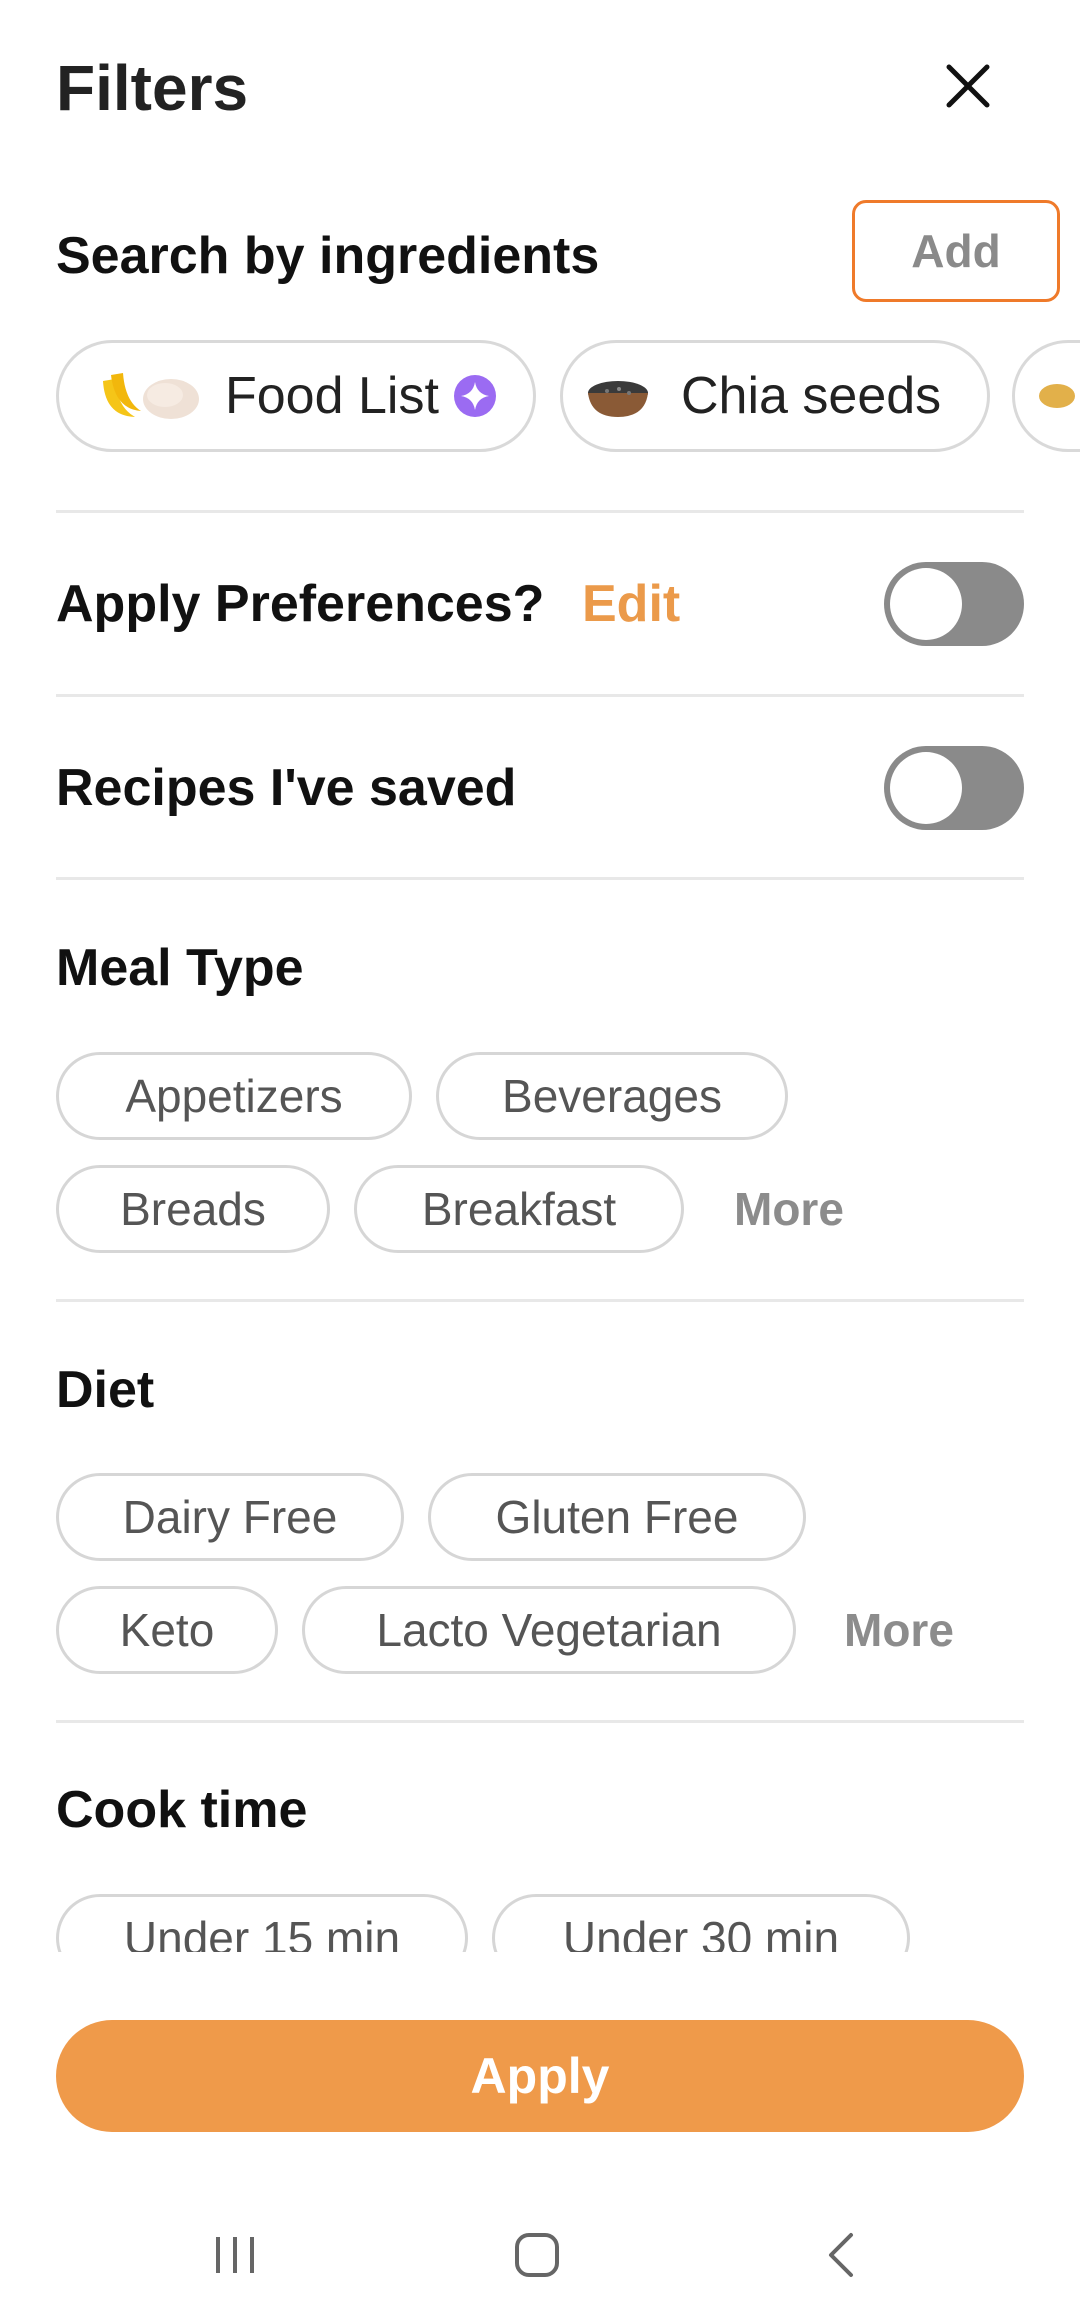 The width and height of the screenshot is (1080, 2313). I want to click on chip-lacto-vegetarian: Lacto Vegetarian, so click(549, 1630).